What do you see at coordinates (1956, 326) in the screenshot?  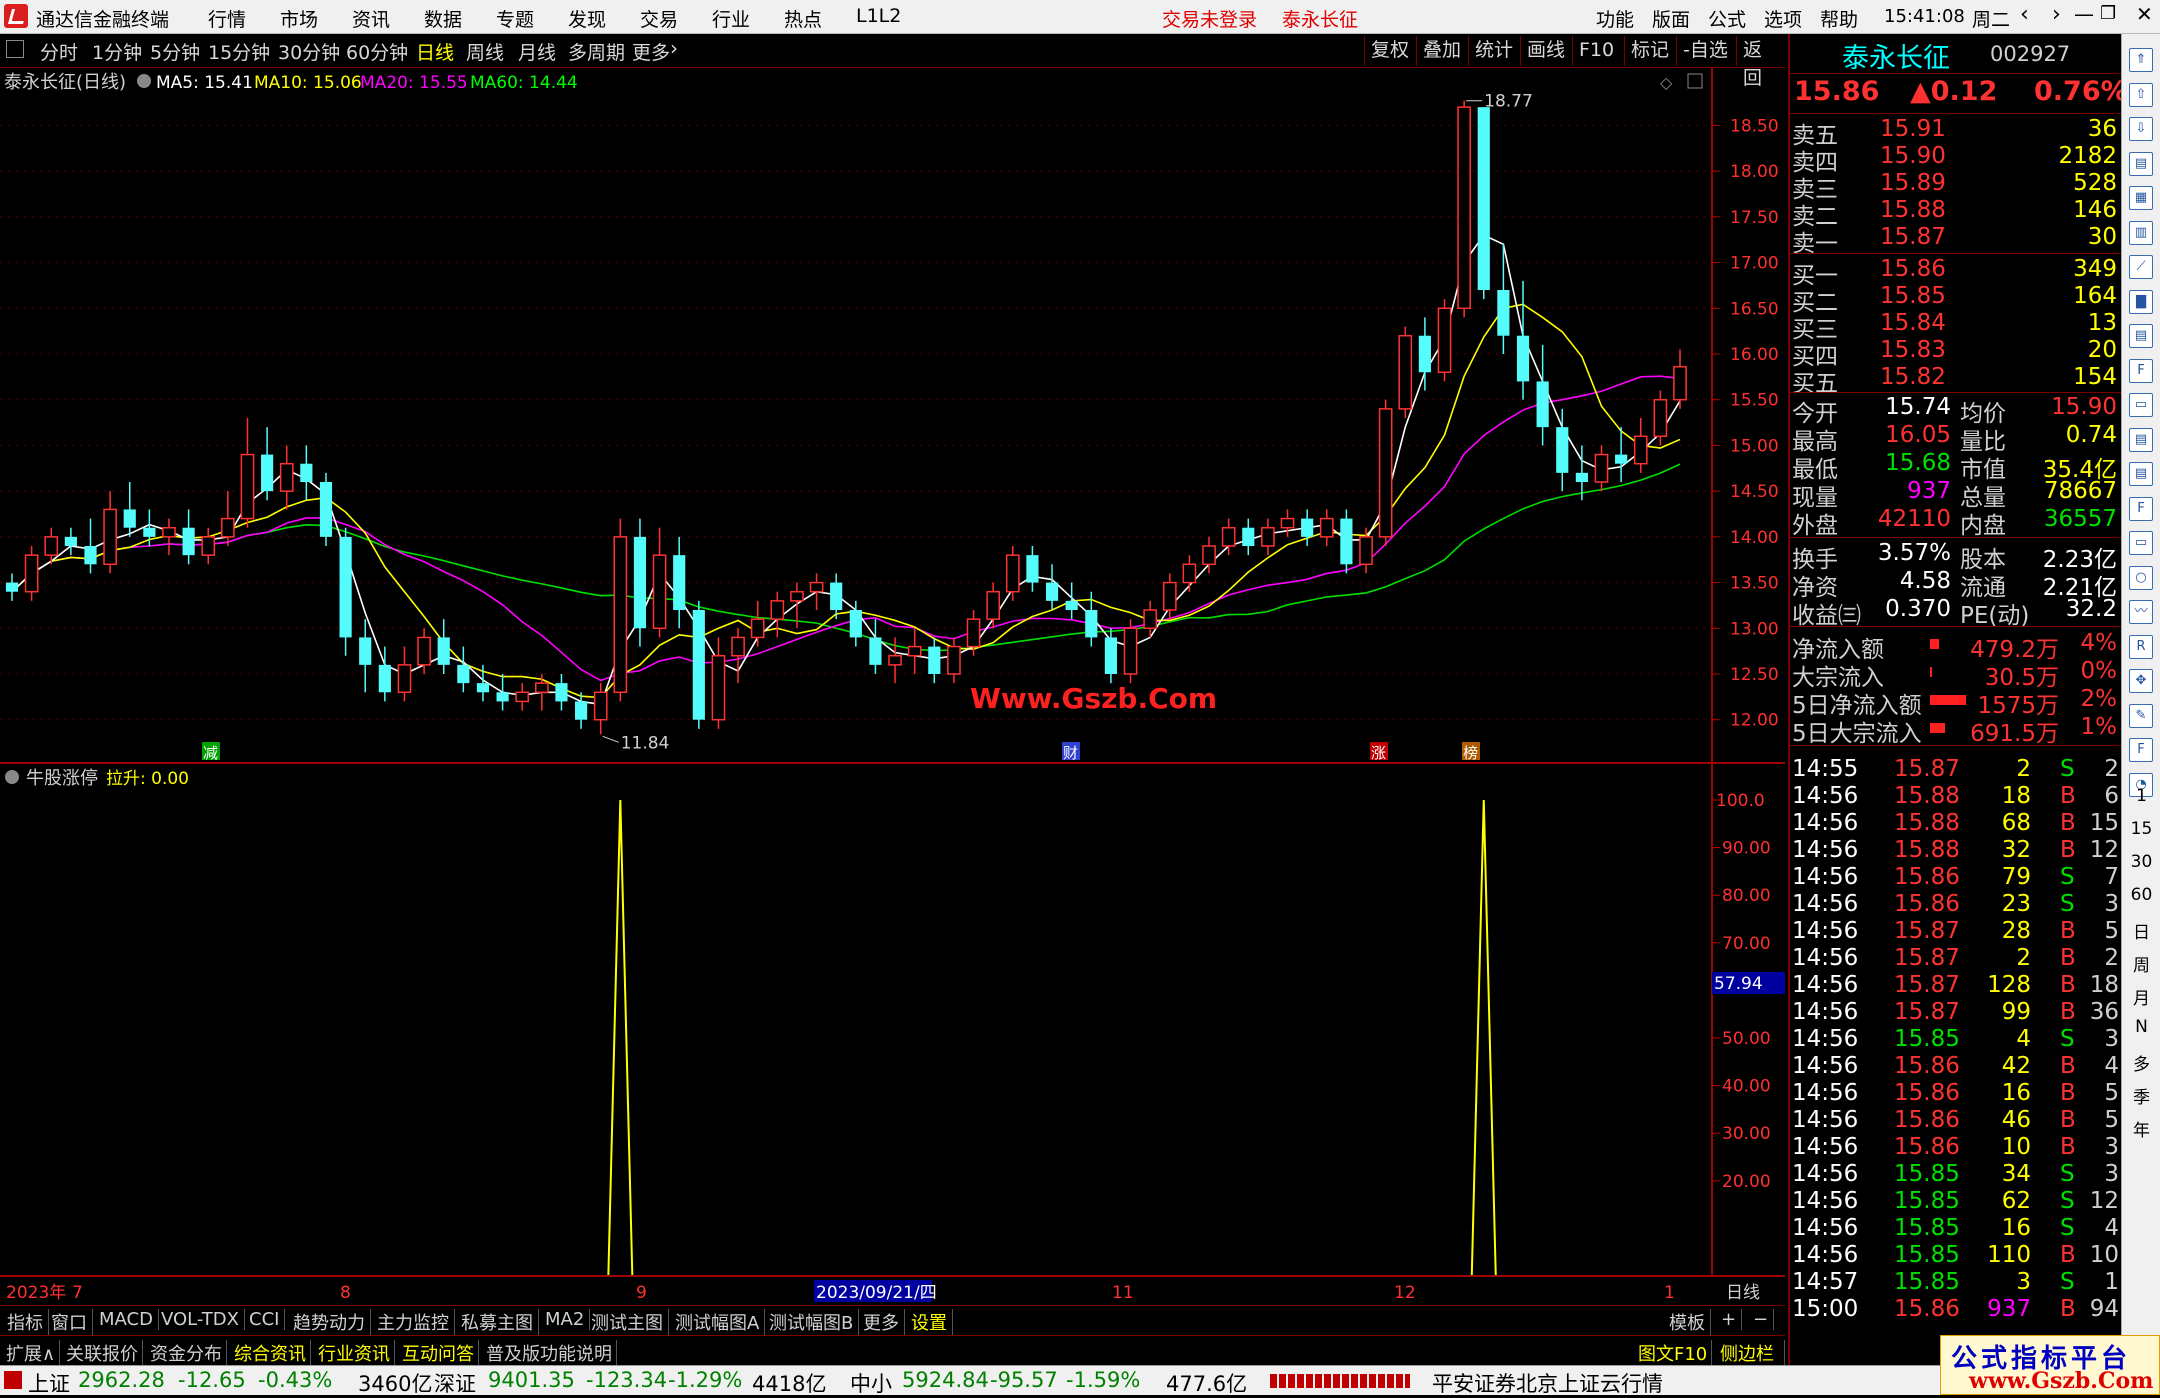 I see `bid-row: 买三 15.84 13` at bounding box center [1956, 326].